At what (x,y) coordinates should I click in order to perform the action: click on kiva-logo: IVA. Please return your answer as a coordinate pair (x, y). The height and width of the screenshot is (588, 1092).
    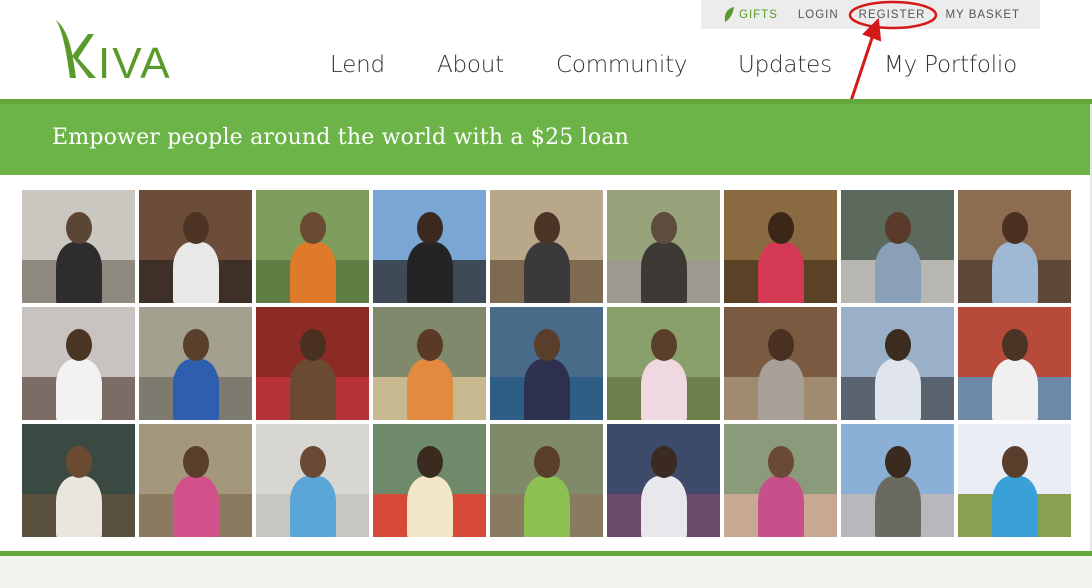
    Looking at the image, I should click on (114, 53).